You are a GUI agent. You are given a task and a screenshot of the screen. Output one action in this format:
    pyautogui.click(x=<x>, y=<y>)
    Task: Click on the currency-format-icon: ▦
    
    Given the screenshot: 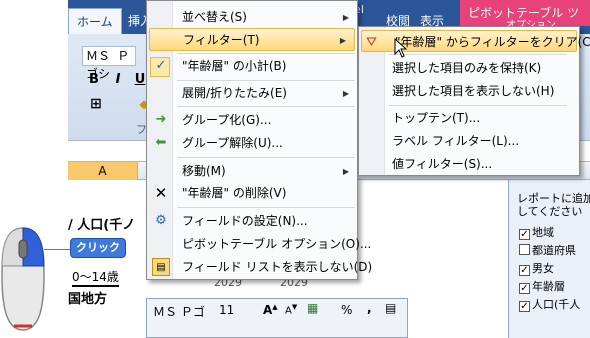 What is the action you would take?
    pyautogui.click(x=312, y=308)
    